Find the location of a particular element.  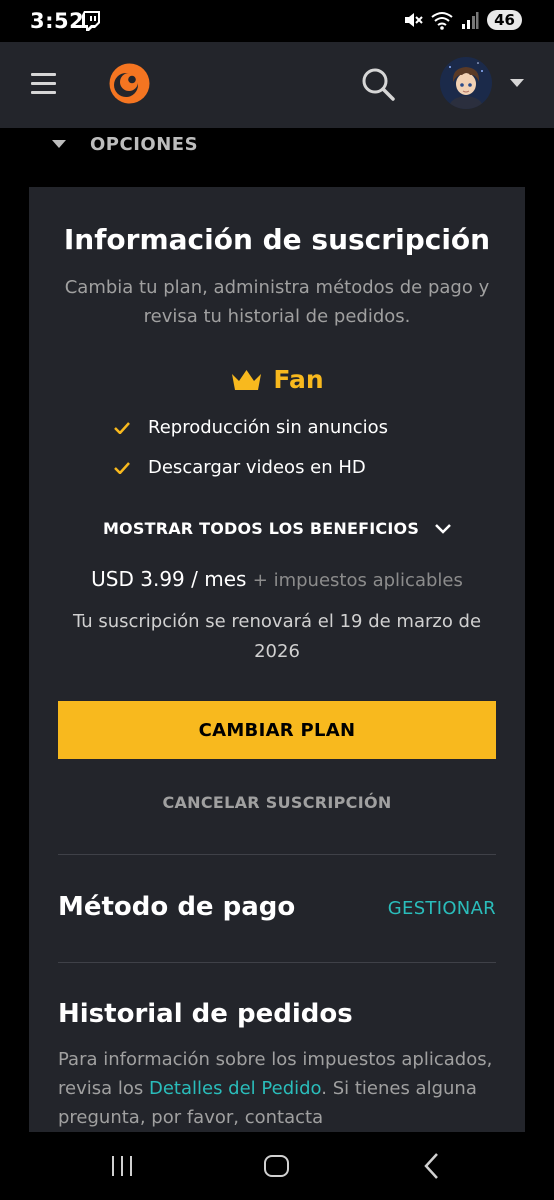

benefit-item: Reproducción sin anuncios is located at coordinates (251, 427).